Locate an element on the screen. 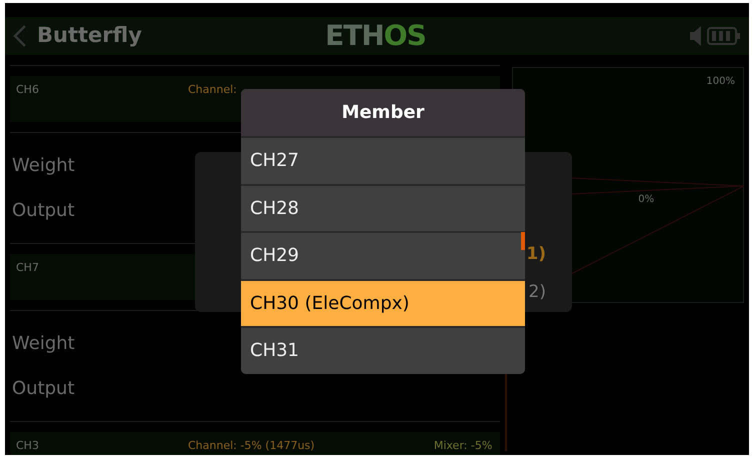 The image size is (753, 459). back-icon is located at coordinates (20, 36).